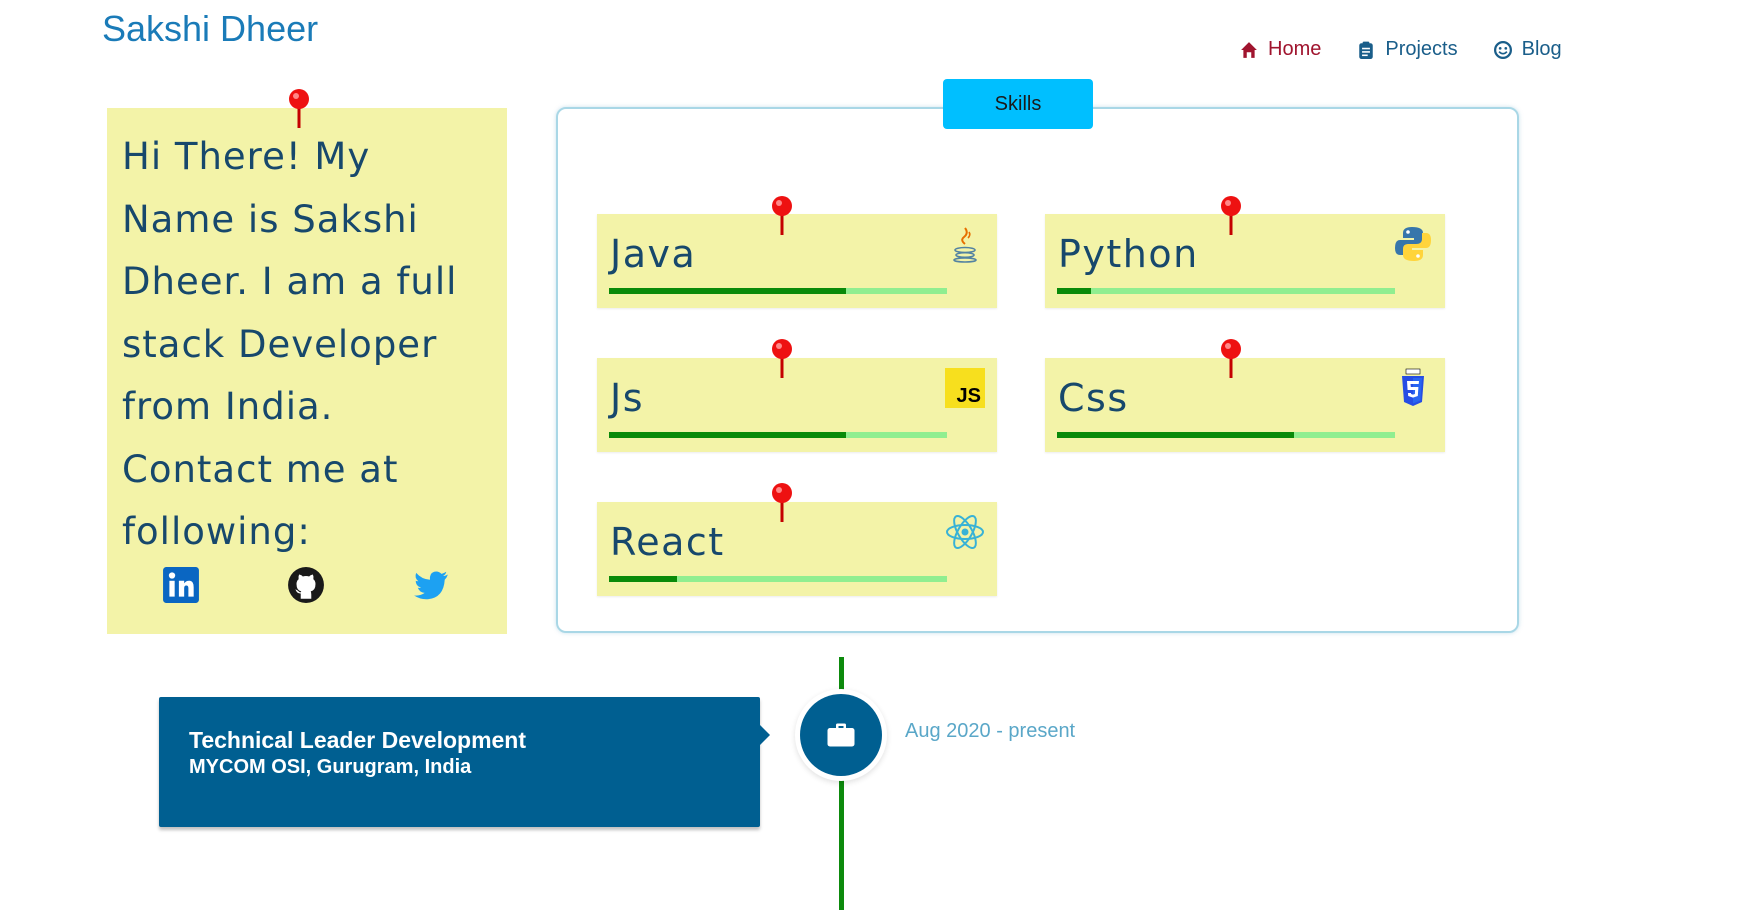 This screenshot has height=910, width=1746. Describe the element at coordinates (1421, 49) in the screenshot. I see `nav-projects-label: Projects` at that location.